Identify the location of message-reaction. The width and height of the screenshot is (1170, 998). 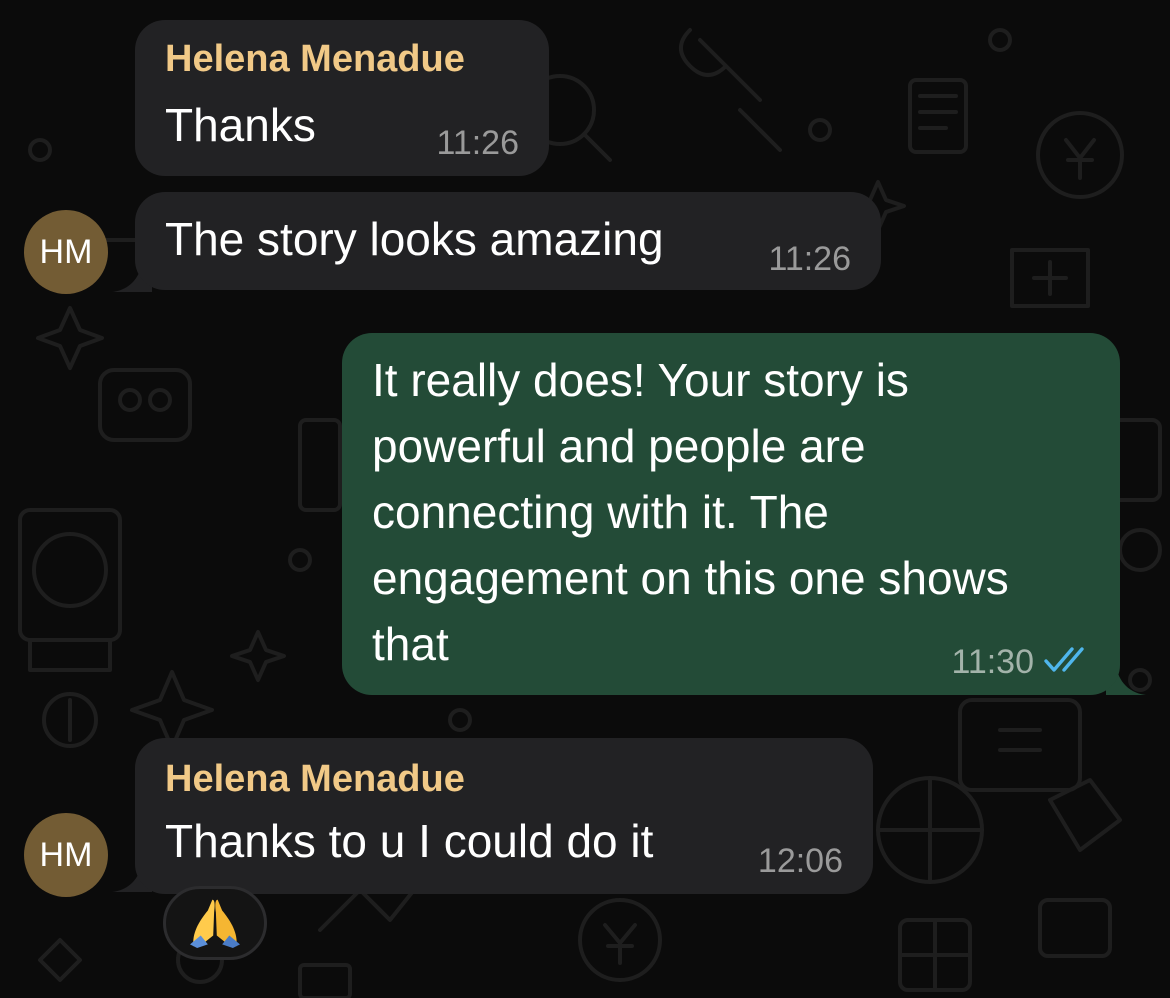
(215, 923).